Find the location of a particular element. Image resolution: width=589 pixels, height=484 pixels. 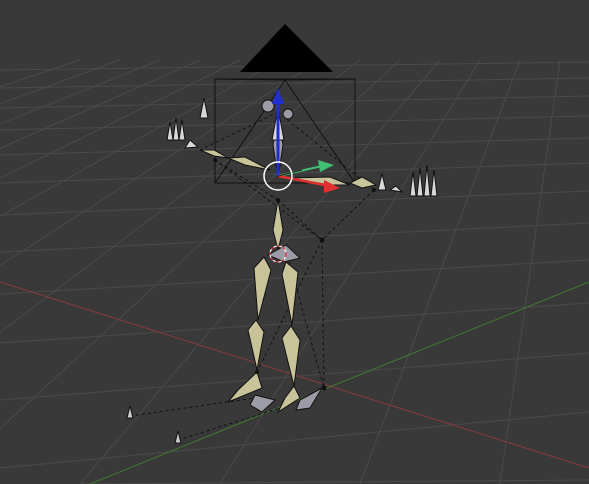

bone-spine is located at coordinates (278, 225).